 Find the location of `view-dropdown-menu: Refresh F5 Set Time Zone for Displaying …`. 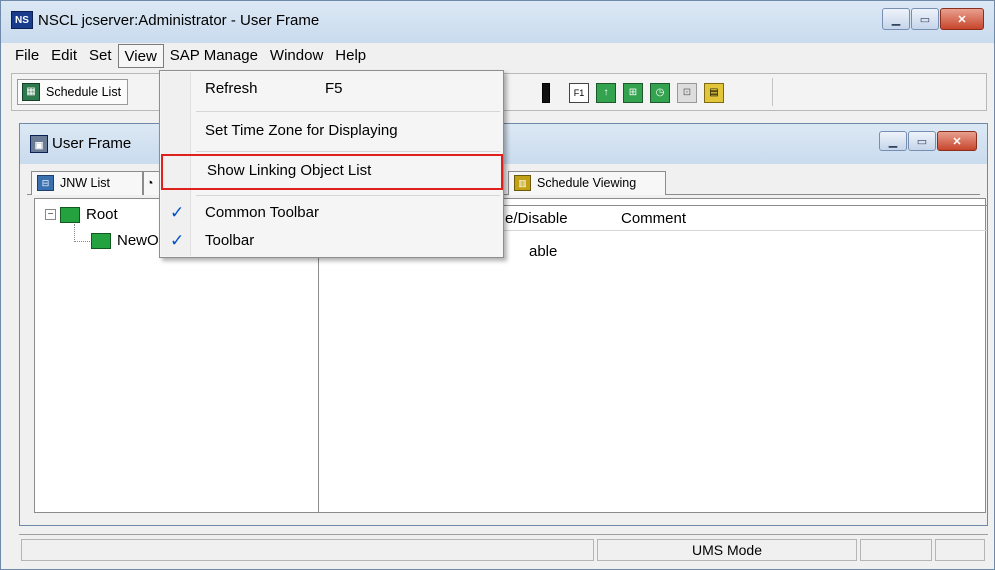

view-dropdown-menu: Refresh F5 Set Time Zone for Displaying … is located at coordinates (331, 164).